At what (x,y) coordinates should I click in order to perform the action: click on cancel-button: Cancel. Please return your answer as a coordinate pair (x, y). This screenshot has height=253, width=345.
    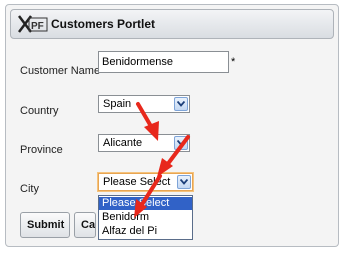
    Looking at the image, I should click on (85, 225).